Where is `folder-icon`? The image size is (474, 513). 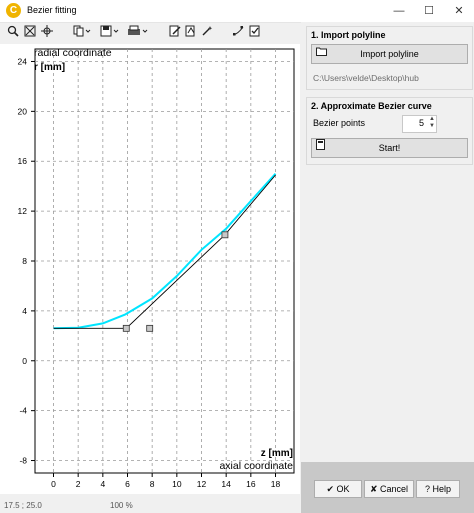
folder-icon is located at coordinates (321, 54).